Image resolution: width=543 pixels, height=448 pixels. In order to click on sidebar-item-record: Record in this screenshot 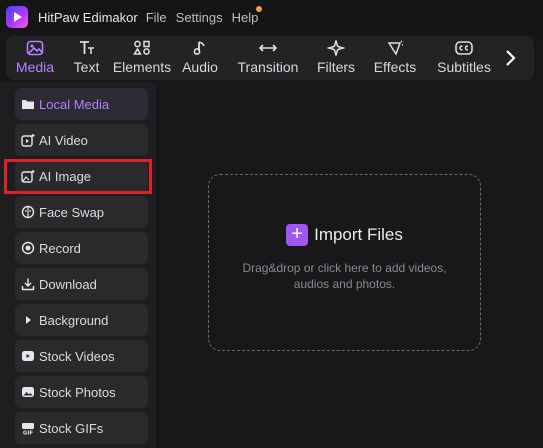, I will do `click(81, 248)`.